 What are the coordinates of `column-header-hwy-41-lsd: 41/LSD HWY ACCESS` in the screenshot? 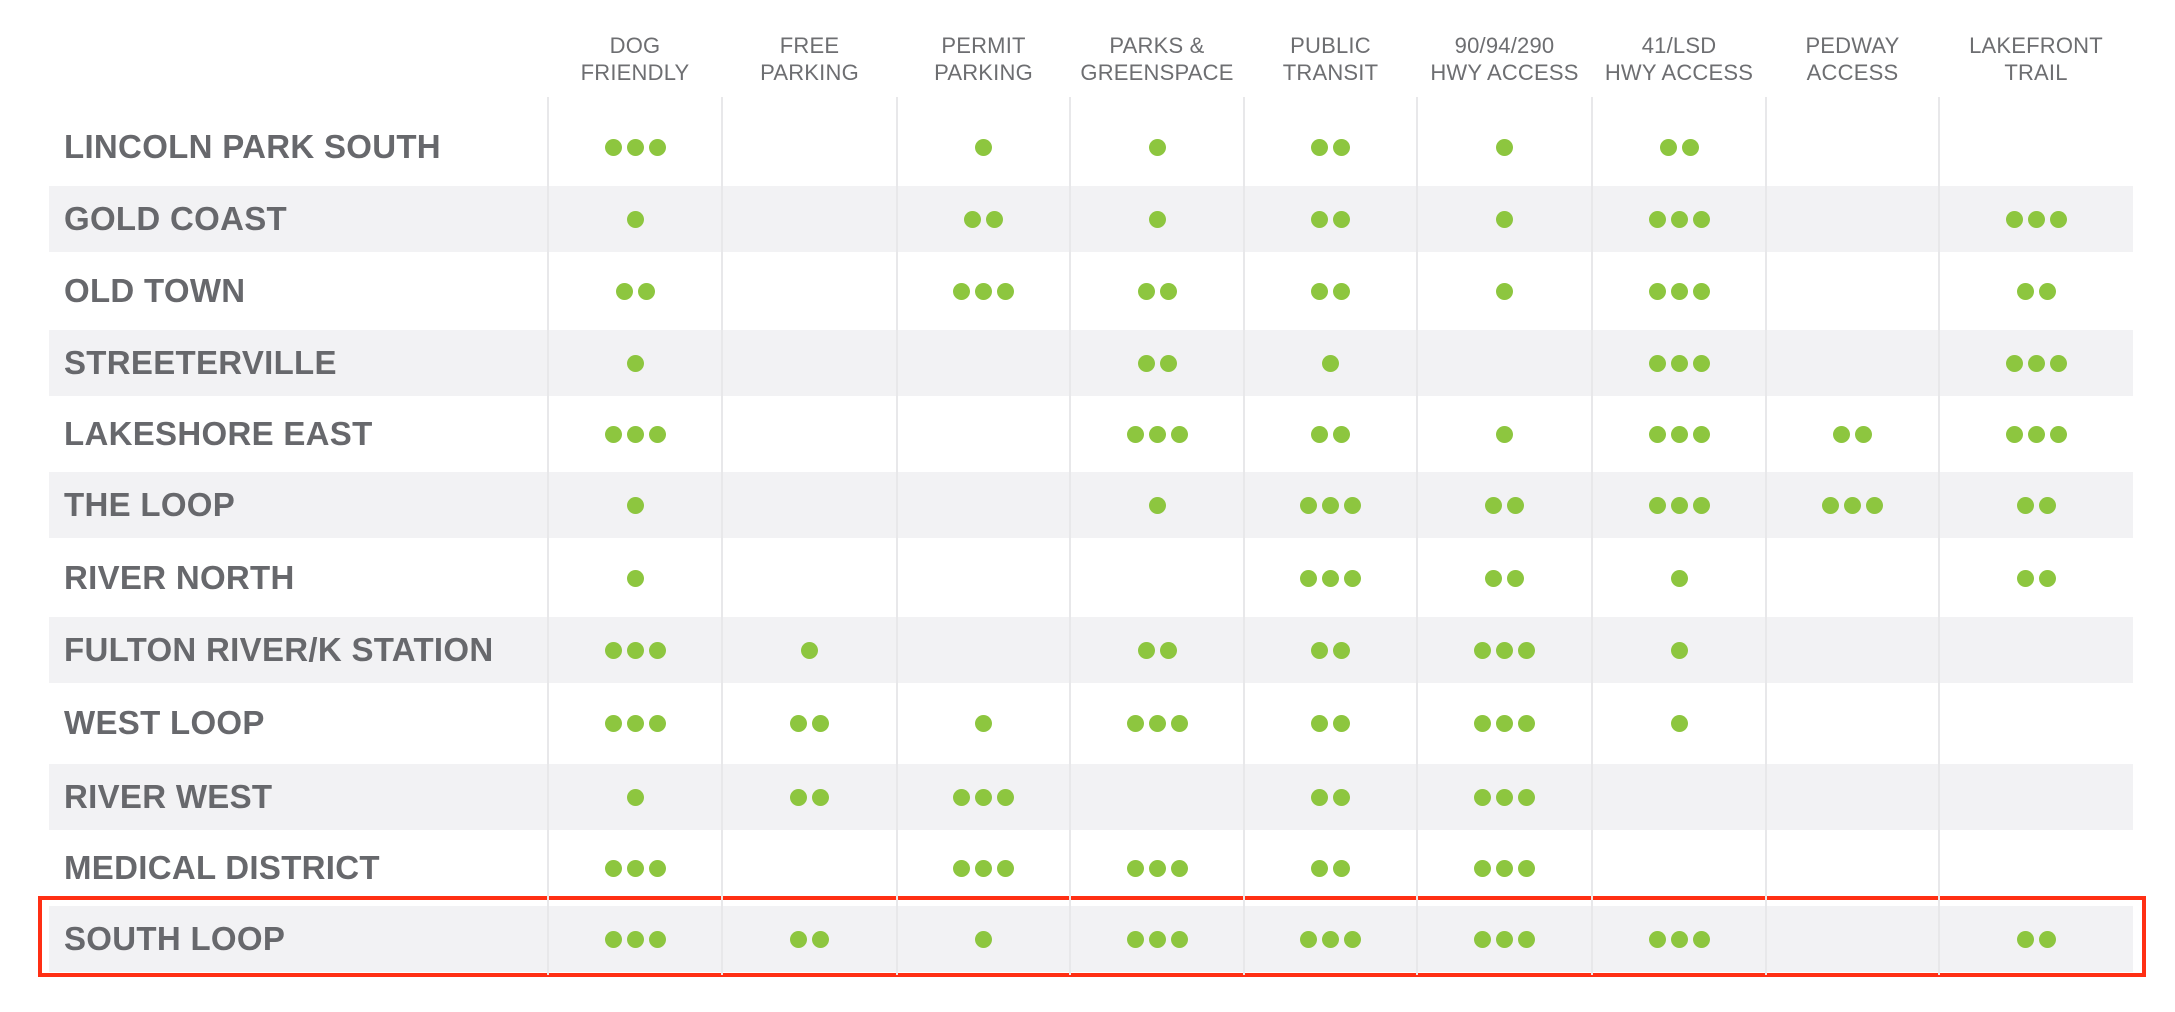 It's located at (1679, 59).